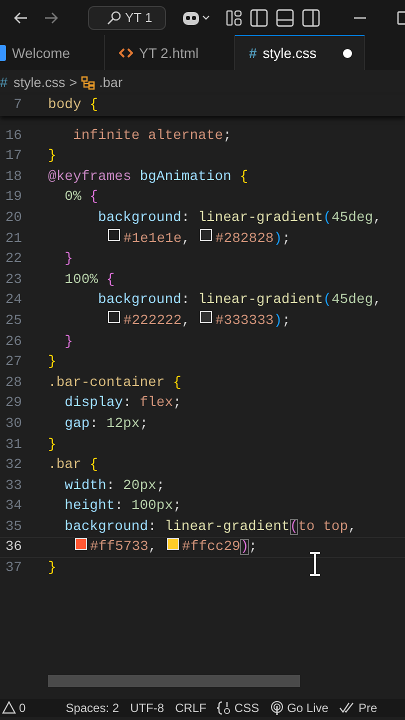 Image resolution: width=405 pixels, height=720 pixels. I want to click on code-brackets-icon, so click(126, 52).